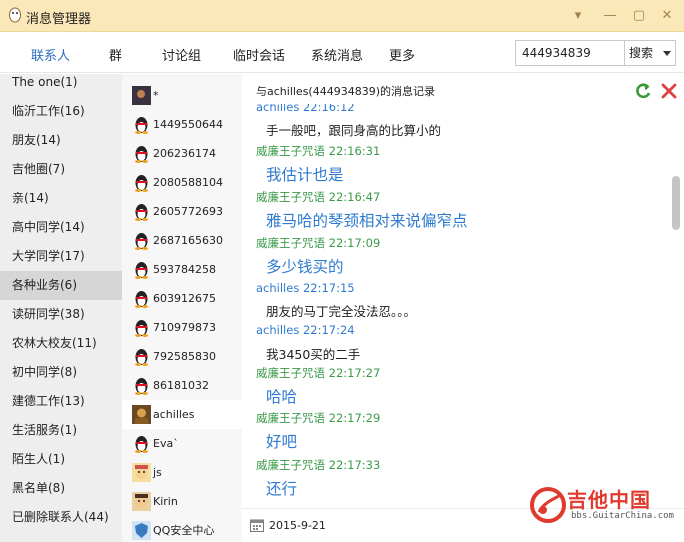 The image size is (684, 542). I want to click on group-item-selected: 各种业务(6), so click(61, 285).